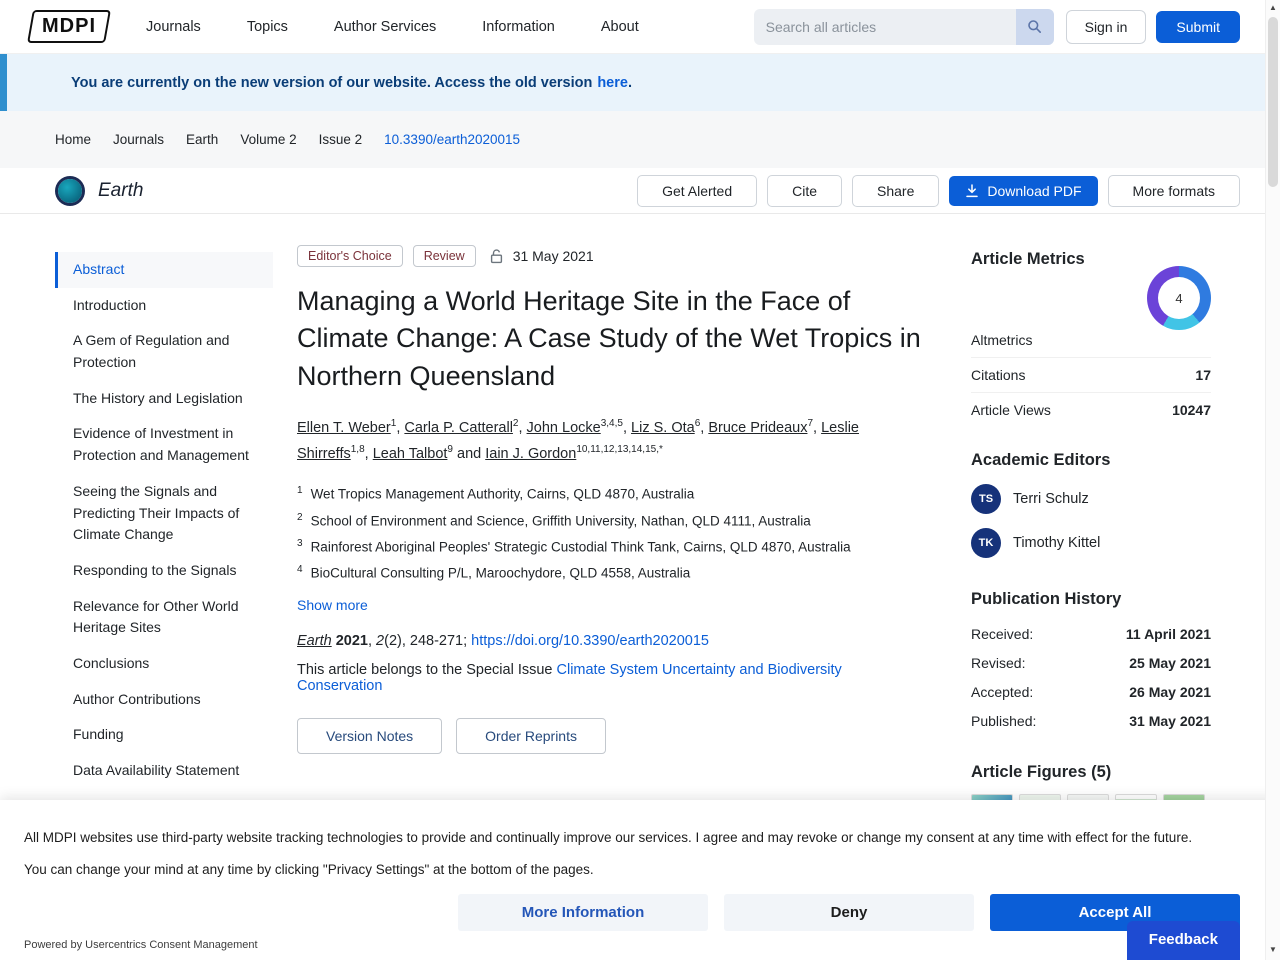 This screenshot has width=1280, height=960. What do you see at coordinates (164, 700) in the screenshot?
I see `toc-item: Author Contributions` at bounding box center [164, 700].